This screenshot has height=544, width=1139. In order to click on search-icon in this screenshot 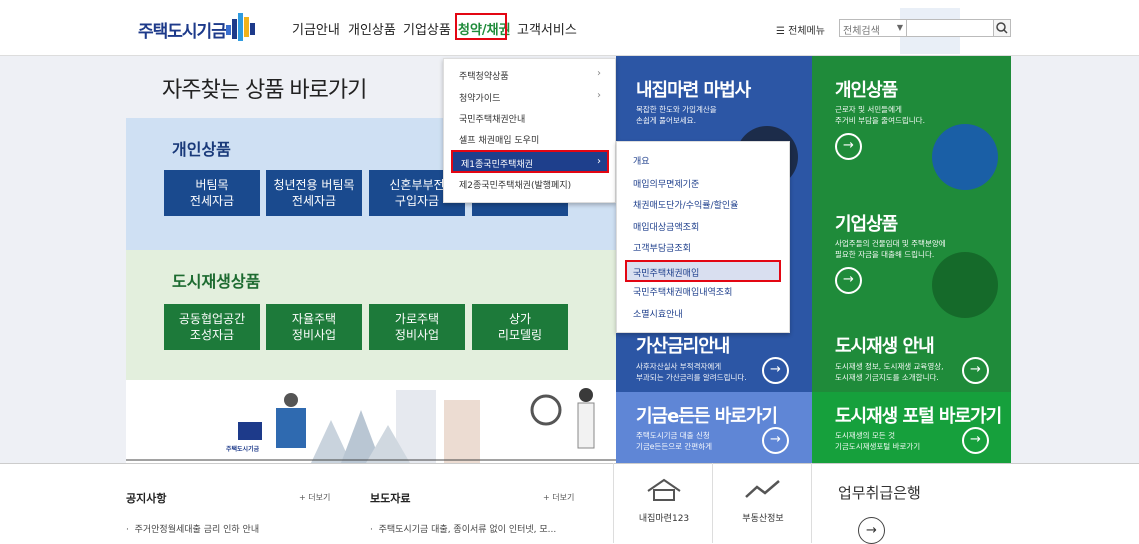, I will do `click(1002, 28)`.